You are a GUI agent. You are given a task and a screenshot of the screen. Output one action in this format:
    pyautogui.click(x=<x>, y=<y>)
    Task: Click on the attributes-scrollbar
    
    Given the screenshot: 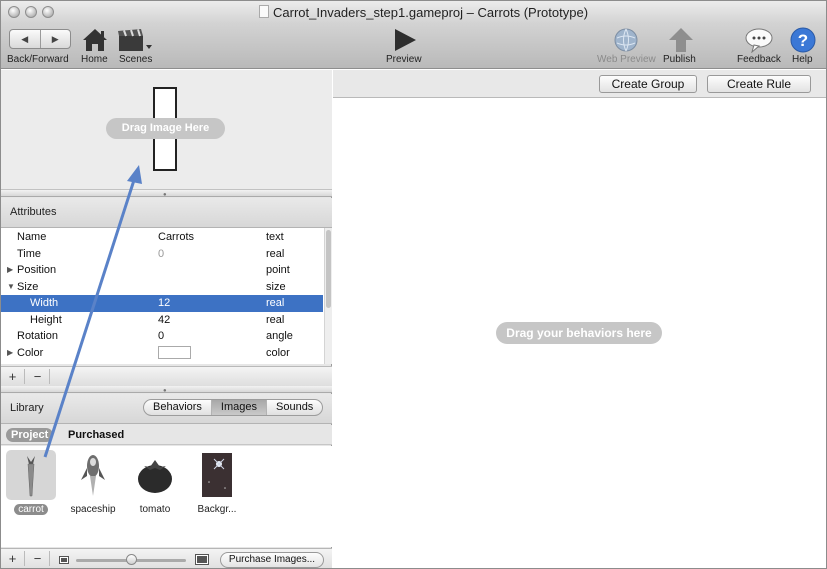 What is the action you would take?
    pyautogui.click(x=328, y=296)
    